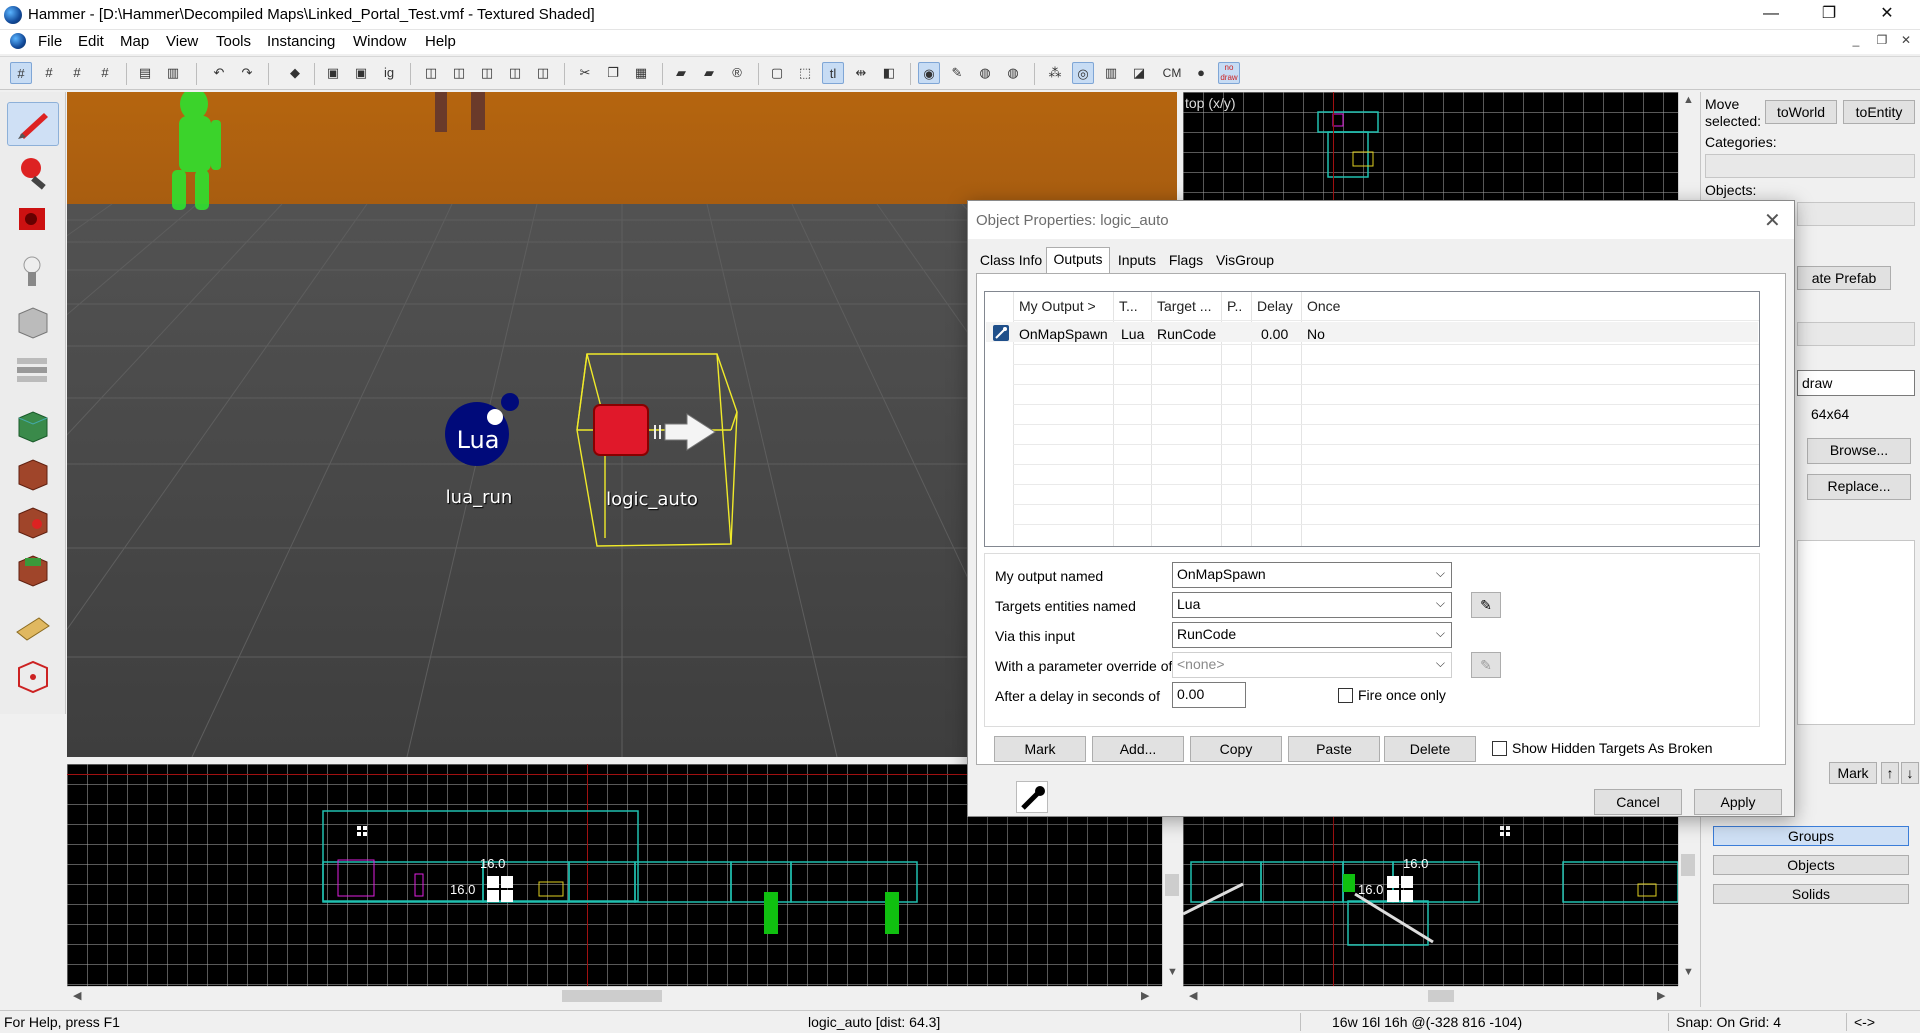 This screenshot has width=1920, height=1033. What do you see at coordinates (219, 73) in the screenshot?
I see `undo-icon: ↶` at bounding box center [219, 73].